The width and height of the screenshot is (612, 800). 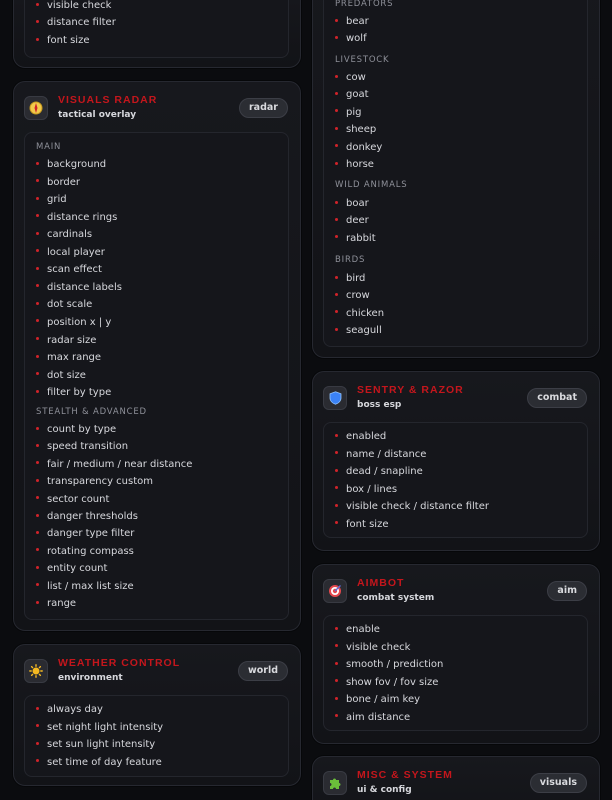 I want to click on list-item: enabled, so click(x=360, y=437).